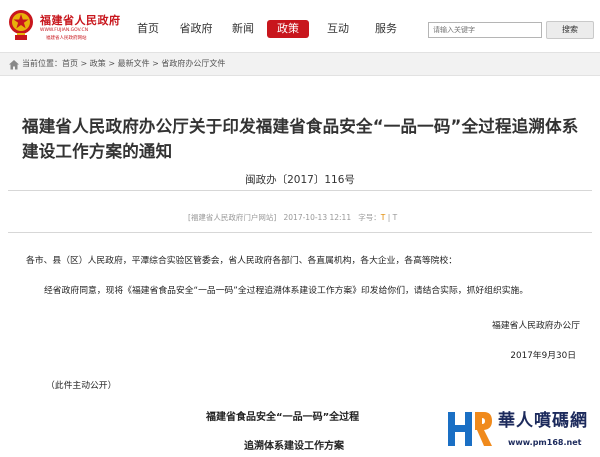  I want to click on nav-item-news: 新闻, so click(243, 29).